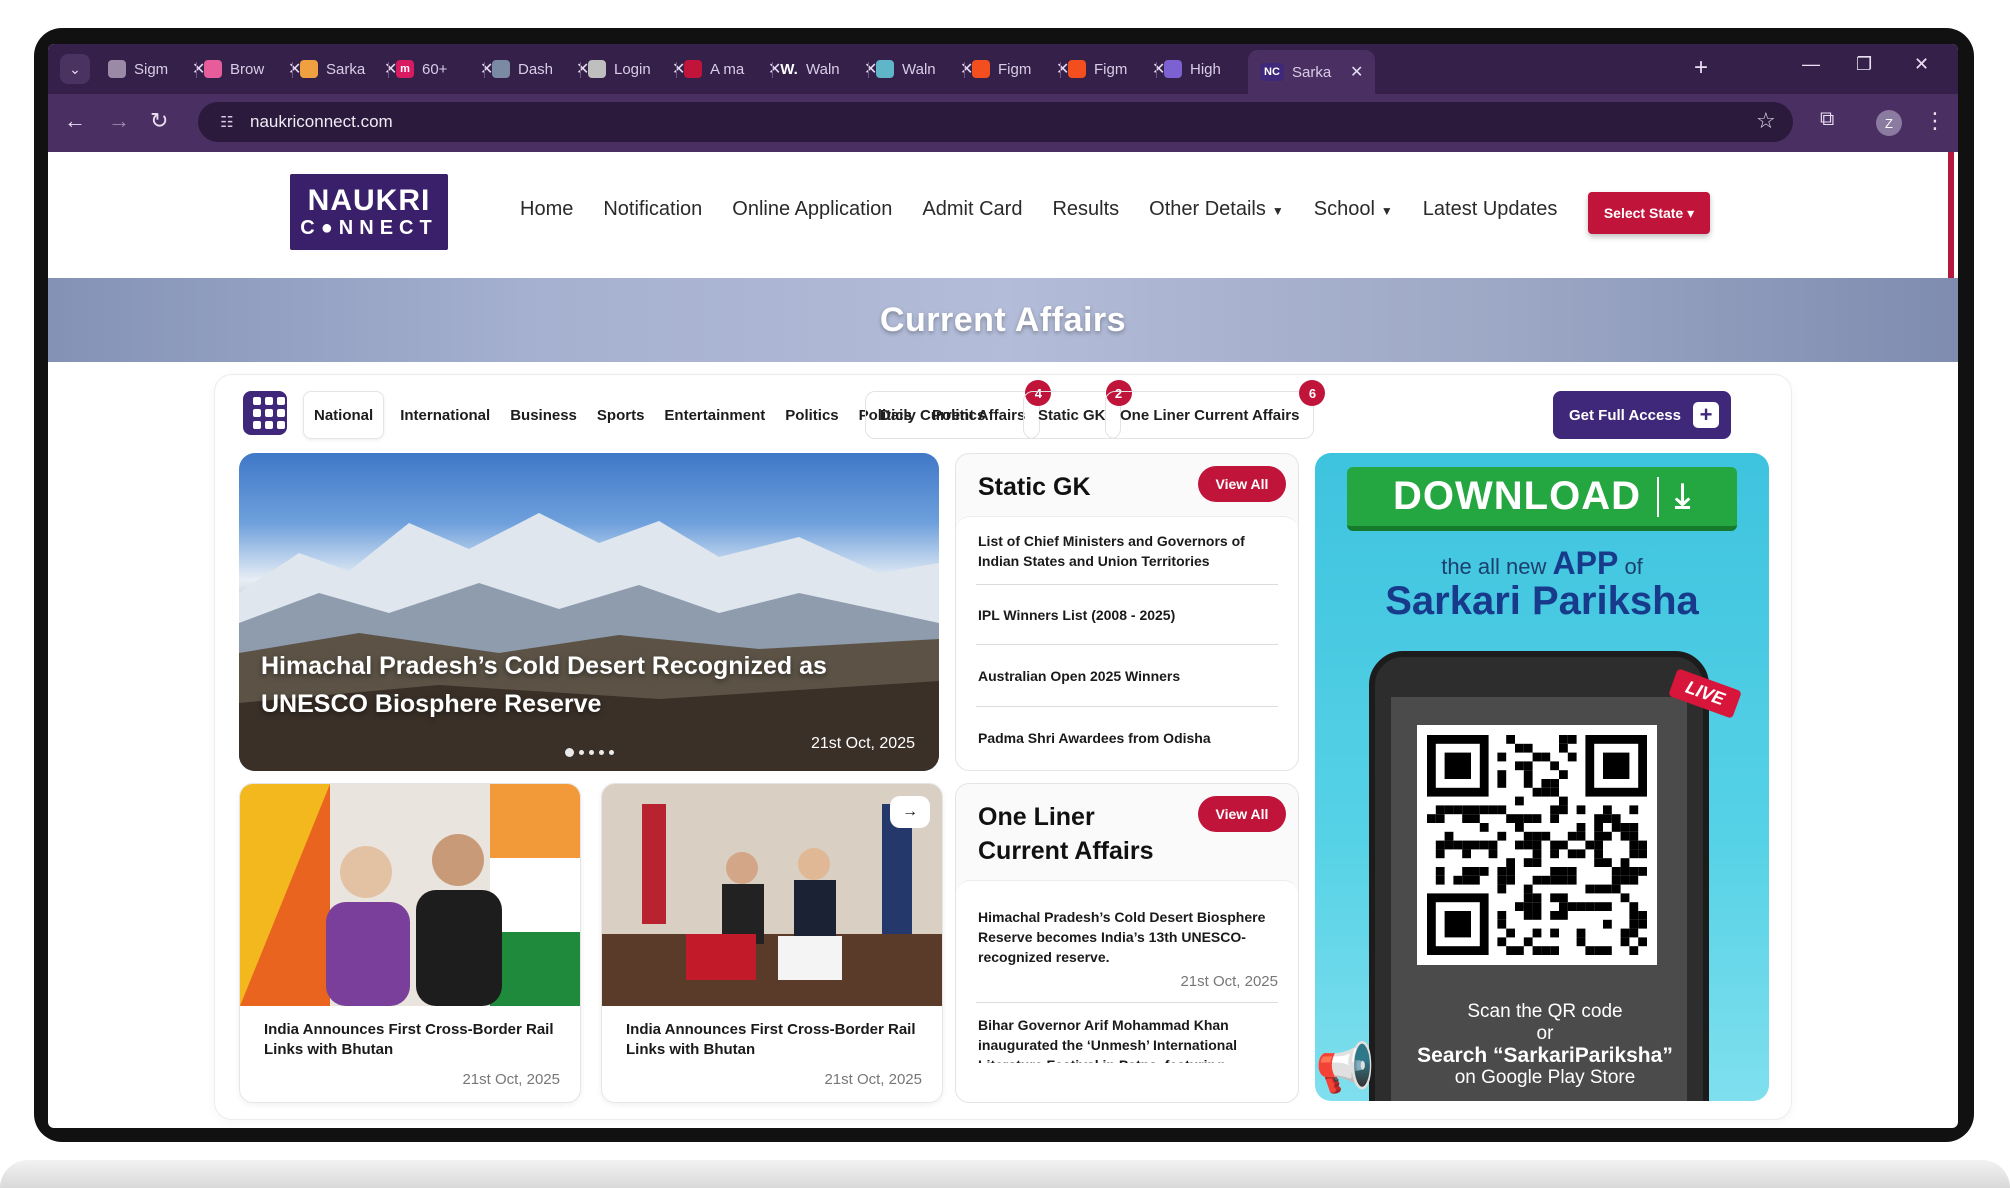  I want to click on browser-tab: Waln ✕, so click(924, 69).